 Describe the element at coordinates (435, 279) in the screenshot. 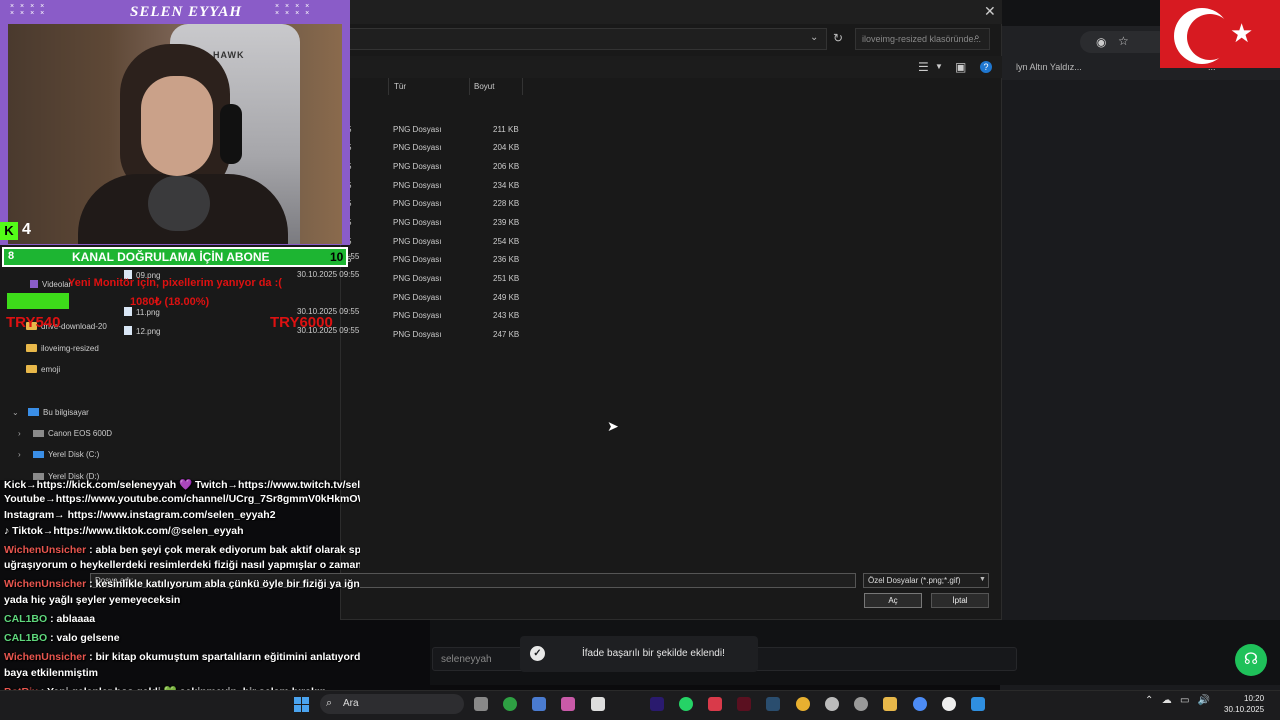

I see `file-row: PNG Dosyası 251 KB` at that location.